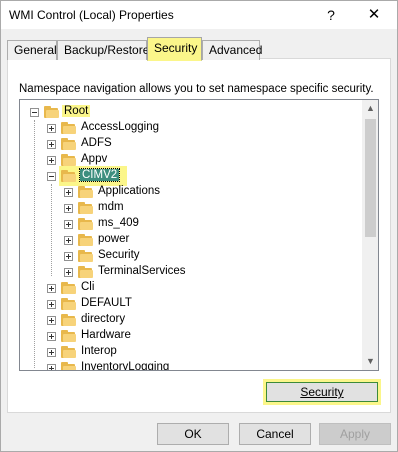 The width and height of the screenshot is (398, 452). I want to click on tree-item-label: Root, so click(76, 111).